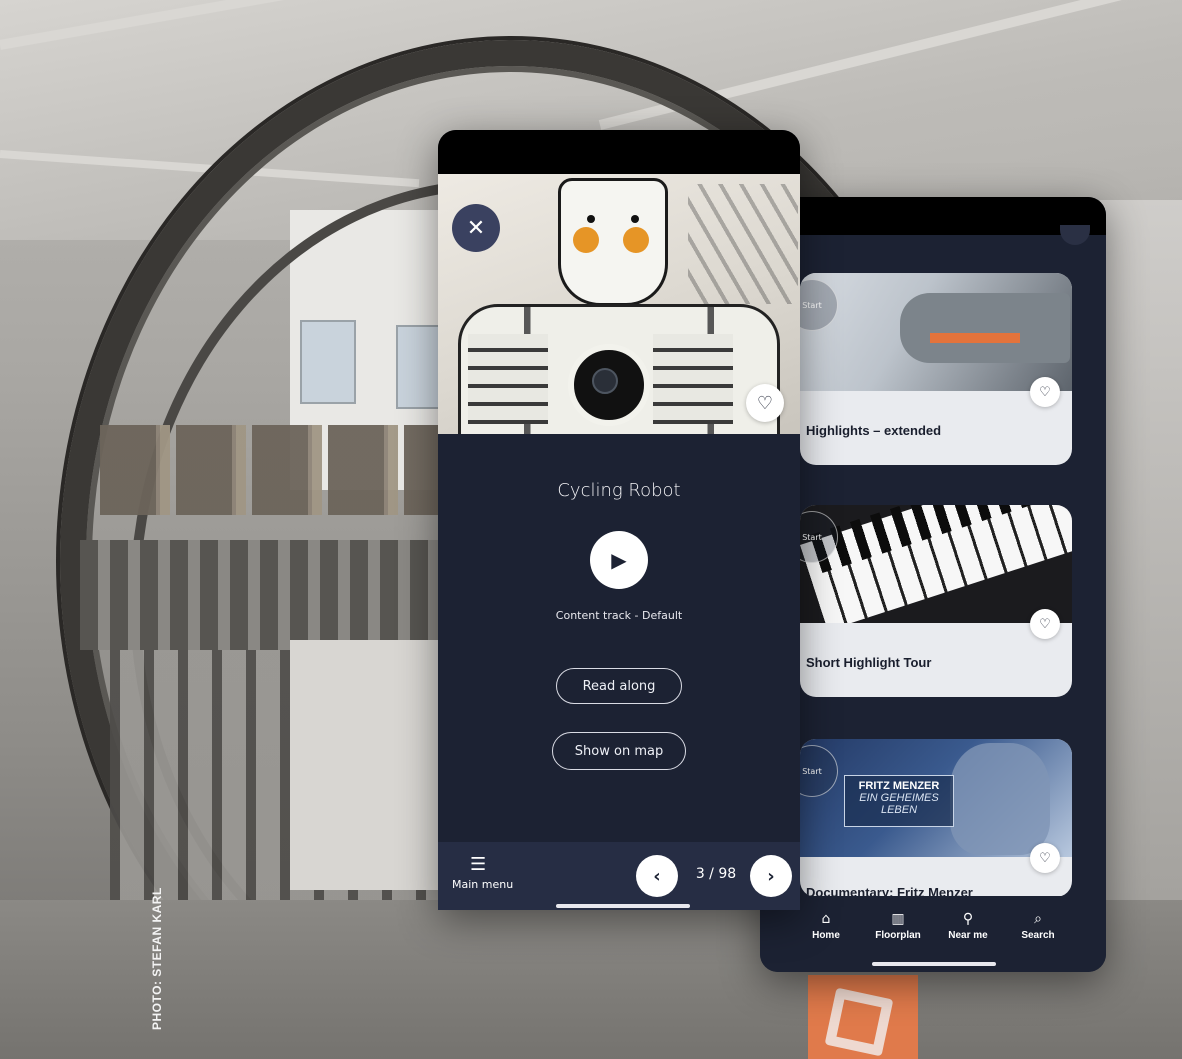 The width and height of the screenshot is (1182, 1059). I want to click on nav-label: Near me, so click(968, 935).